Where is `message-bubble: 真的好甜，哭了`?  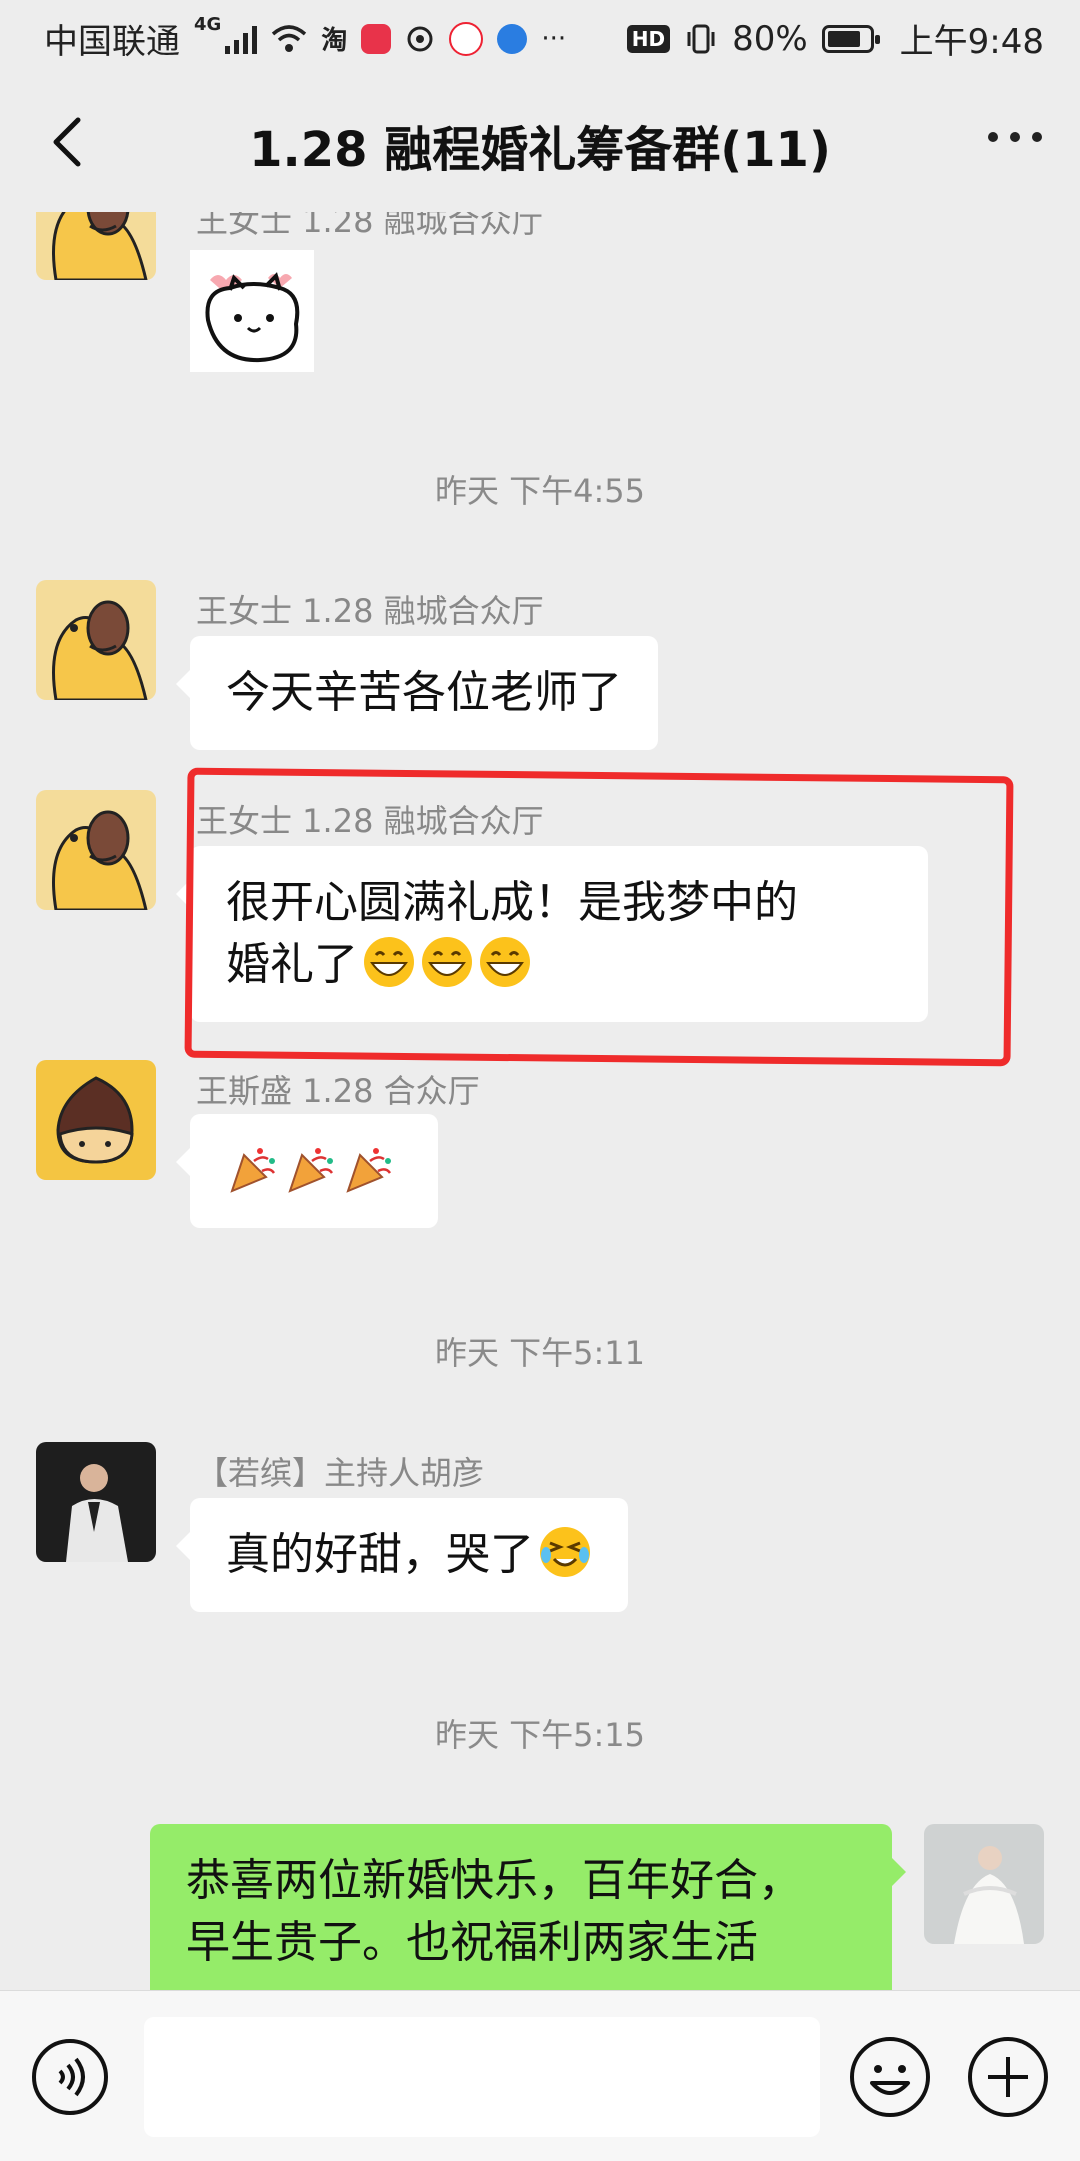 message-bubble: 真的好甜，哭了 is located at coordinates (402, 1555).